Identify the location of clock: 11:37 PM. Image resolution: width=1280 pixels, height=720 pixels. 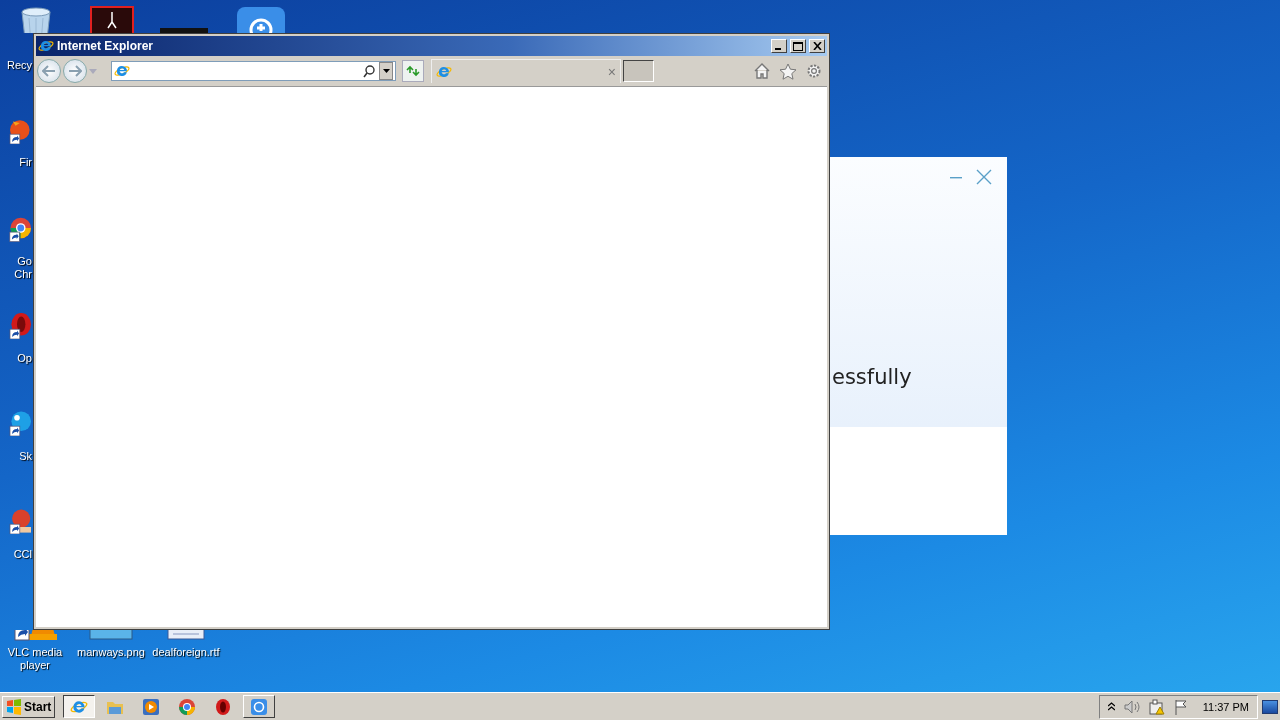
(1225, 706).